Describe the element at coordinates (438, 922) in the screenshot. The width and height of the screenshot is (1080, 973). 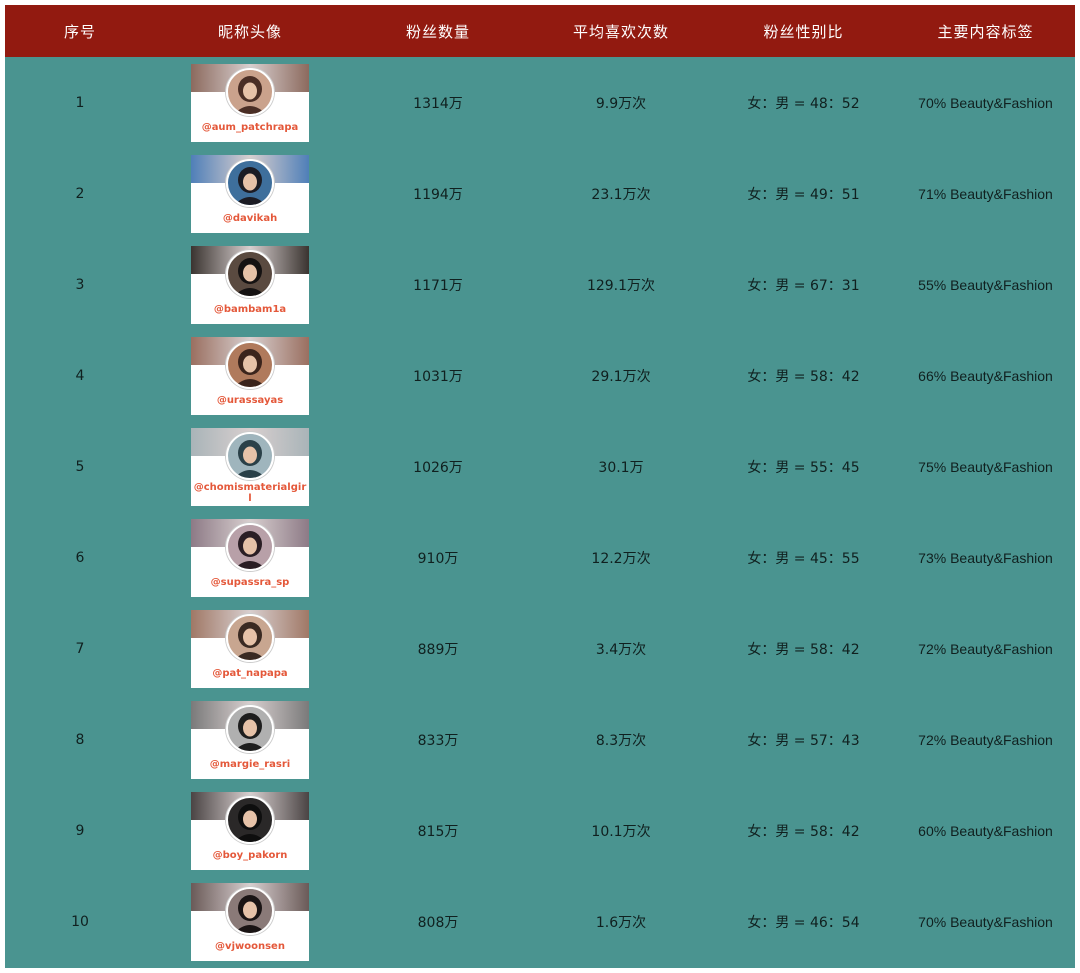
I see `followers-count: 808万` at that location.